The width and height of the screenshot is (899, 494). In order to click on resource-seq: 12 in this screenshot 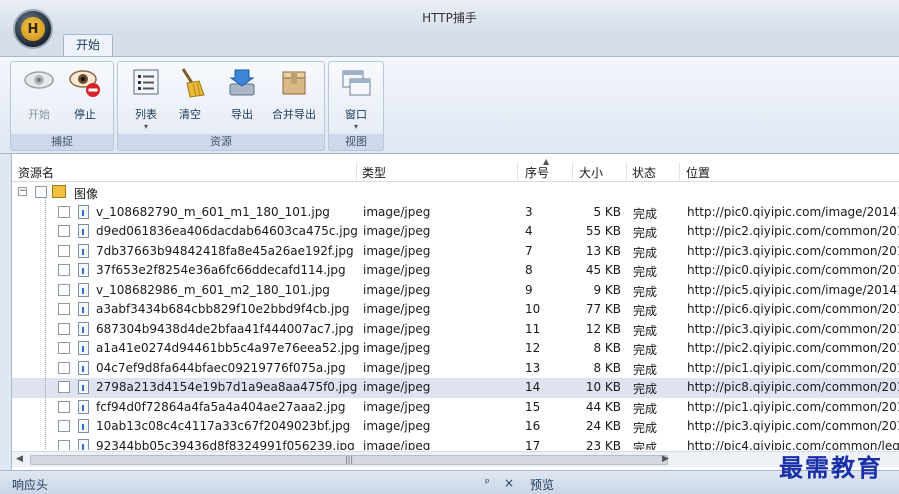, I will do `click(533, 348)`.